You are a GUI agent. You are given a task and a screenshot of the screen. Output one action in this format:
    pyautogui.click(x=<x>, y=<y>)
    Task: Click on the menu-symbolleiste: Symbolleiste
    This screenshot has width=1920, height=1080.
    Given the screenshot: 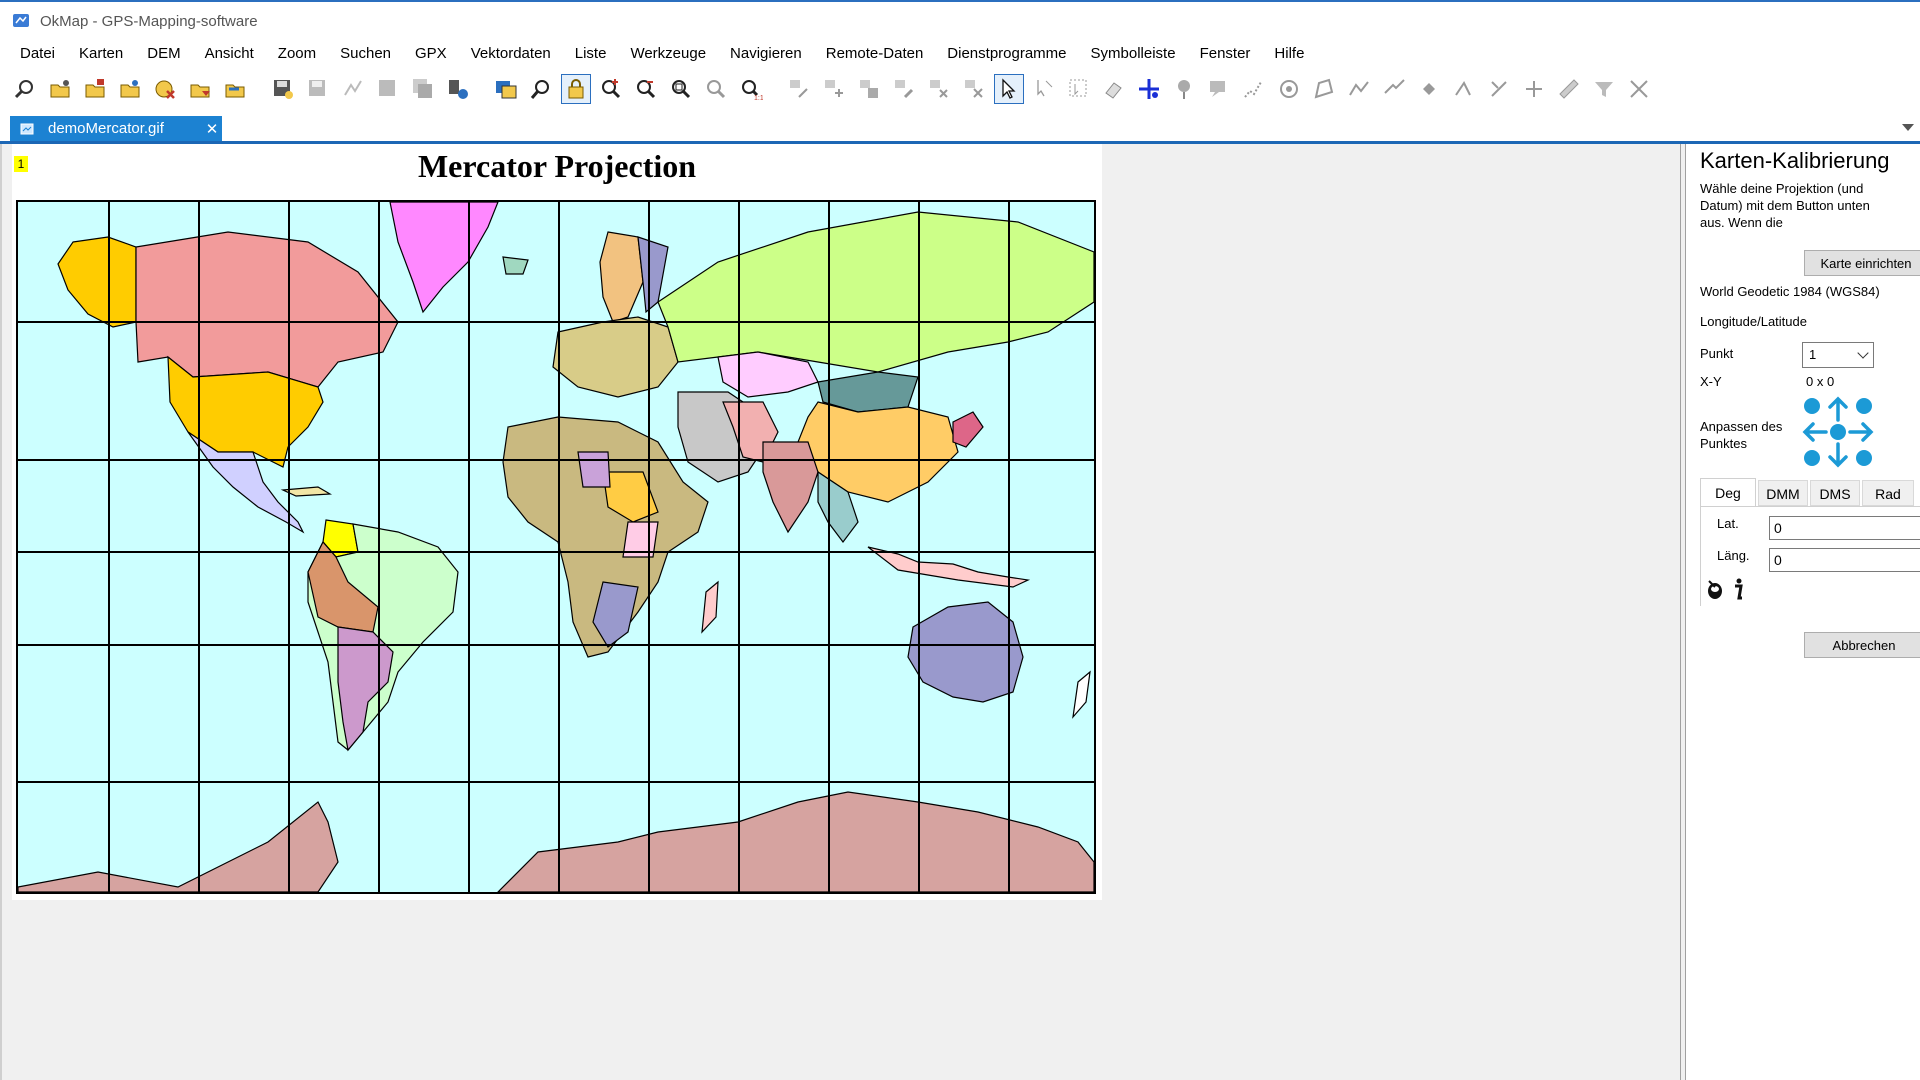 What is the action you would take?
    pyautogui.click(x=1133, y=54)
    